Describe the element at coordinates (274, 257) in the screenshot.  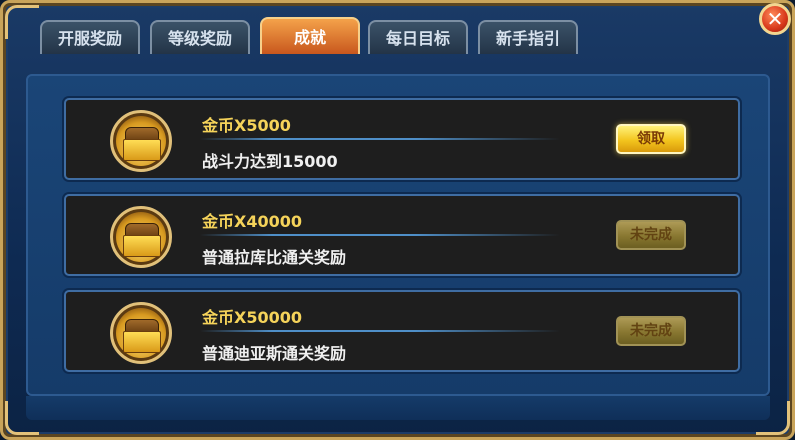
I see `achievement-description: 普通拉库比通关奖励` at that location.